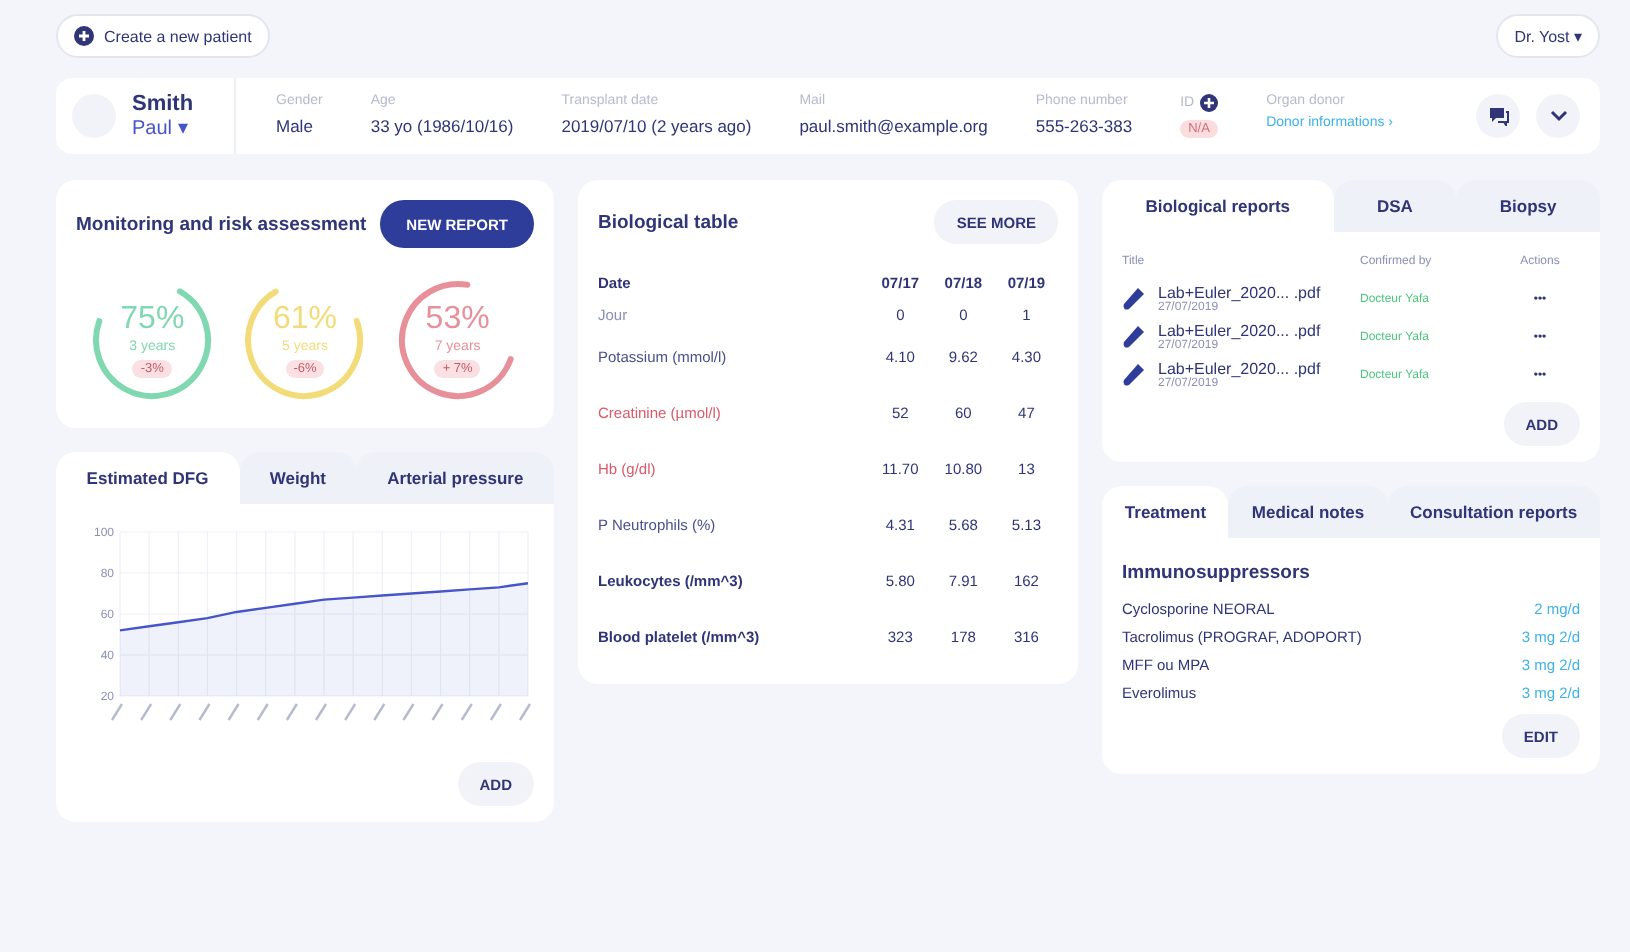 This screenshot has width=1630, height=952. I want to click on message-button, so click(1498, 116).